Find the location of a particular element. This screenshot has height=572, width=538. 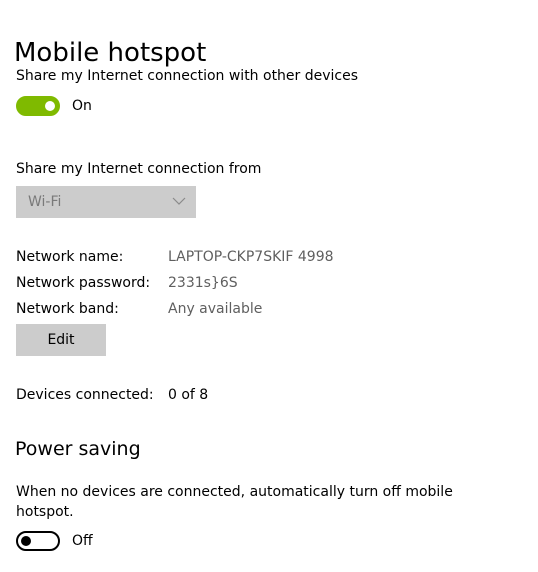

network-password-value: 2331s}6S is located at coordinates (203, 283).